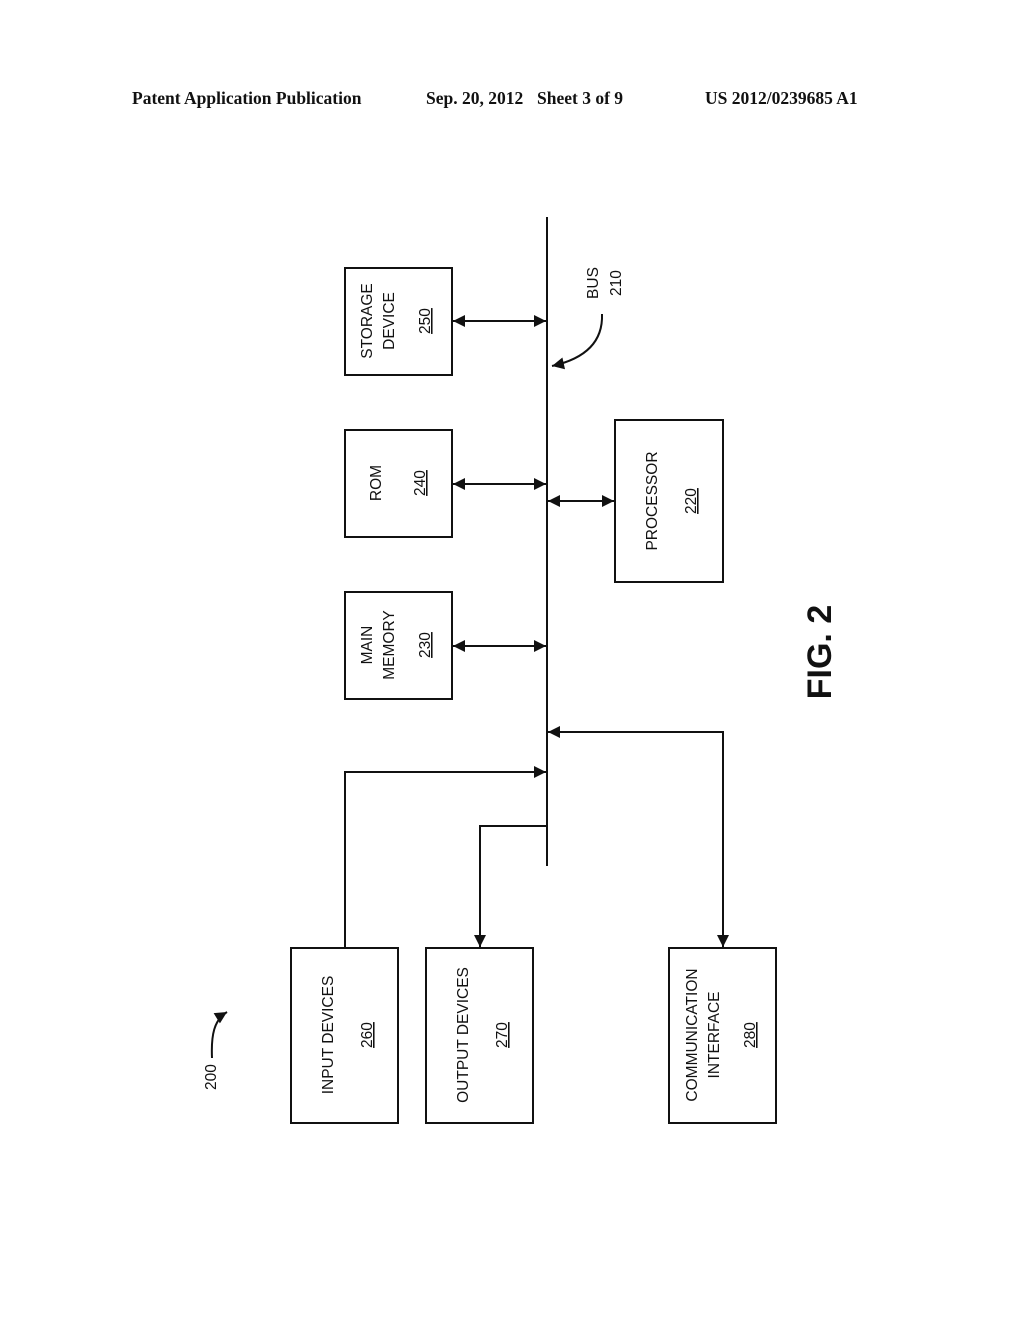 This screenshot has height=1320, width=1024. Describe the element at coordinates (669, 501) in the screenshot. I see `processor-block: PROCESSOR 220` at that location.